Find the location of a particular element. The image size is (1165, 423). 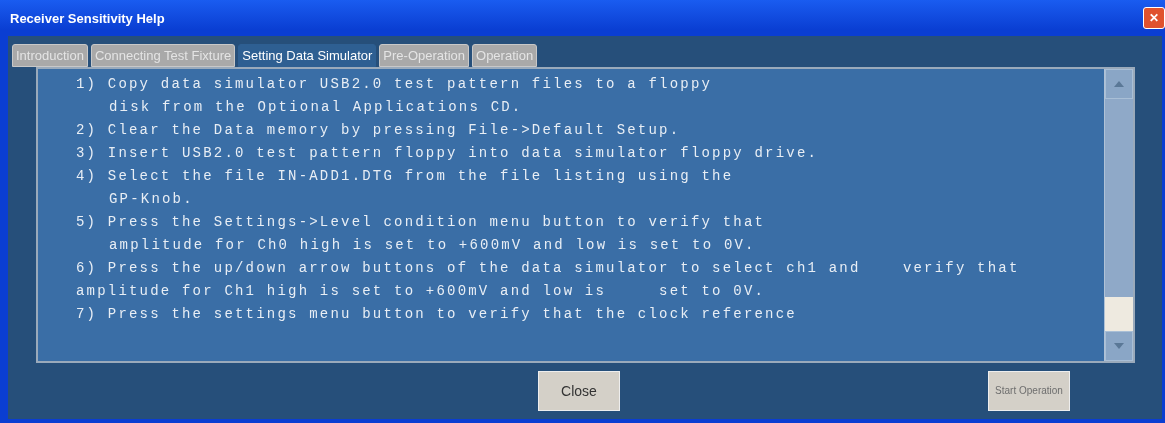

tab: Connecting Test Fixture is located at coordinates (163, 55).